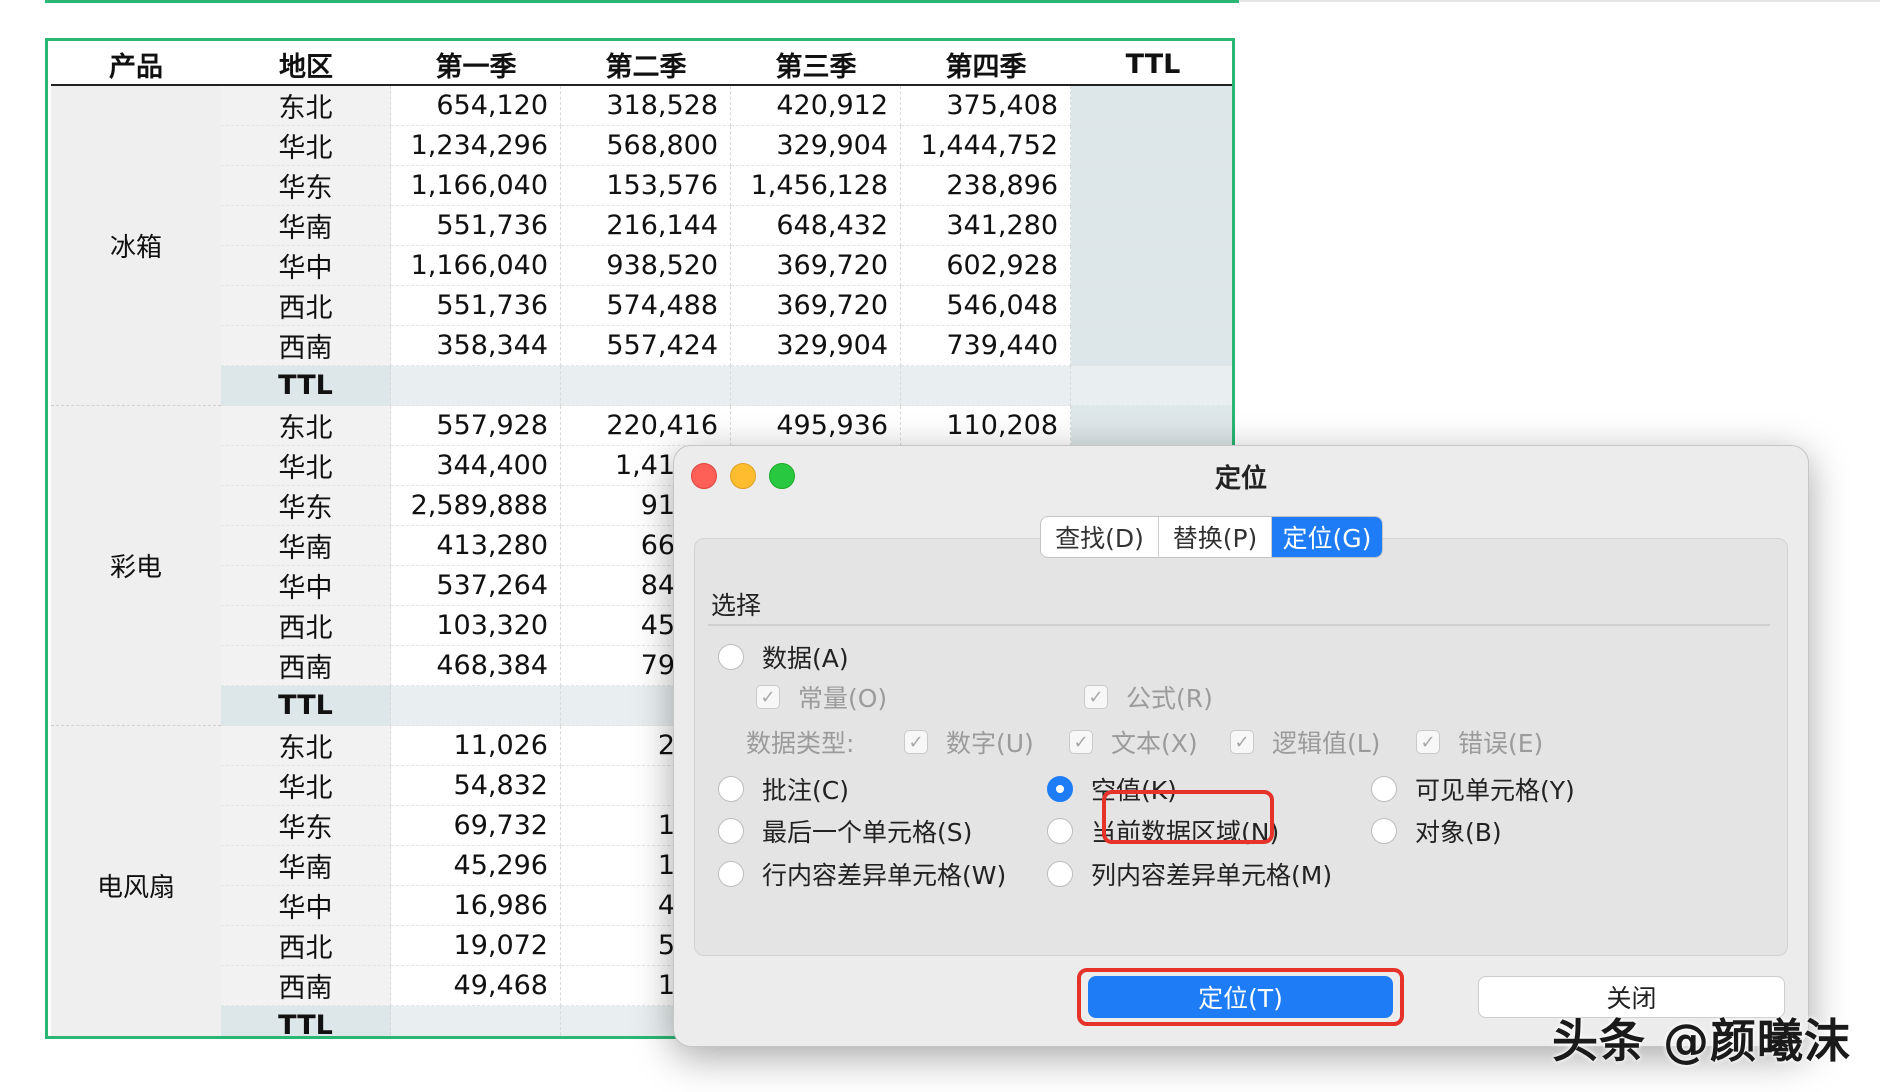  I want to click on checkbox-number: ✓ 数字(U), so click(969, 742).